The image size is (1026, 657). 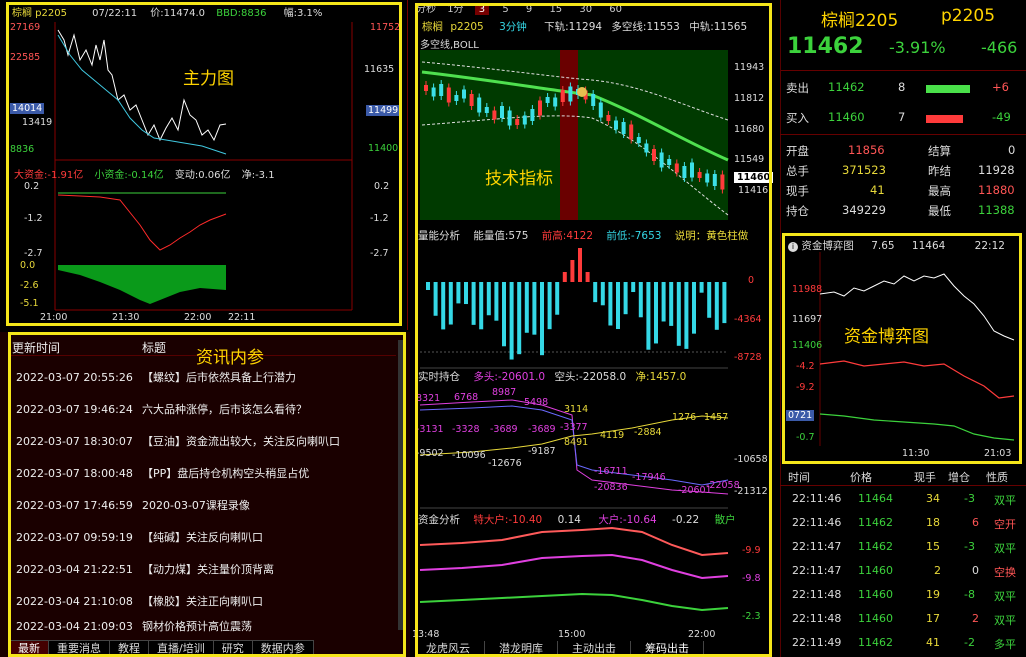 What do you see at coordinates (129, 649) in the screenshot?
I see `tab-tutorial: 教程` at bounding box center [129, 649].